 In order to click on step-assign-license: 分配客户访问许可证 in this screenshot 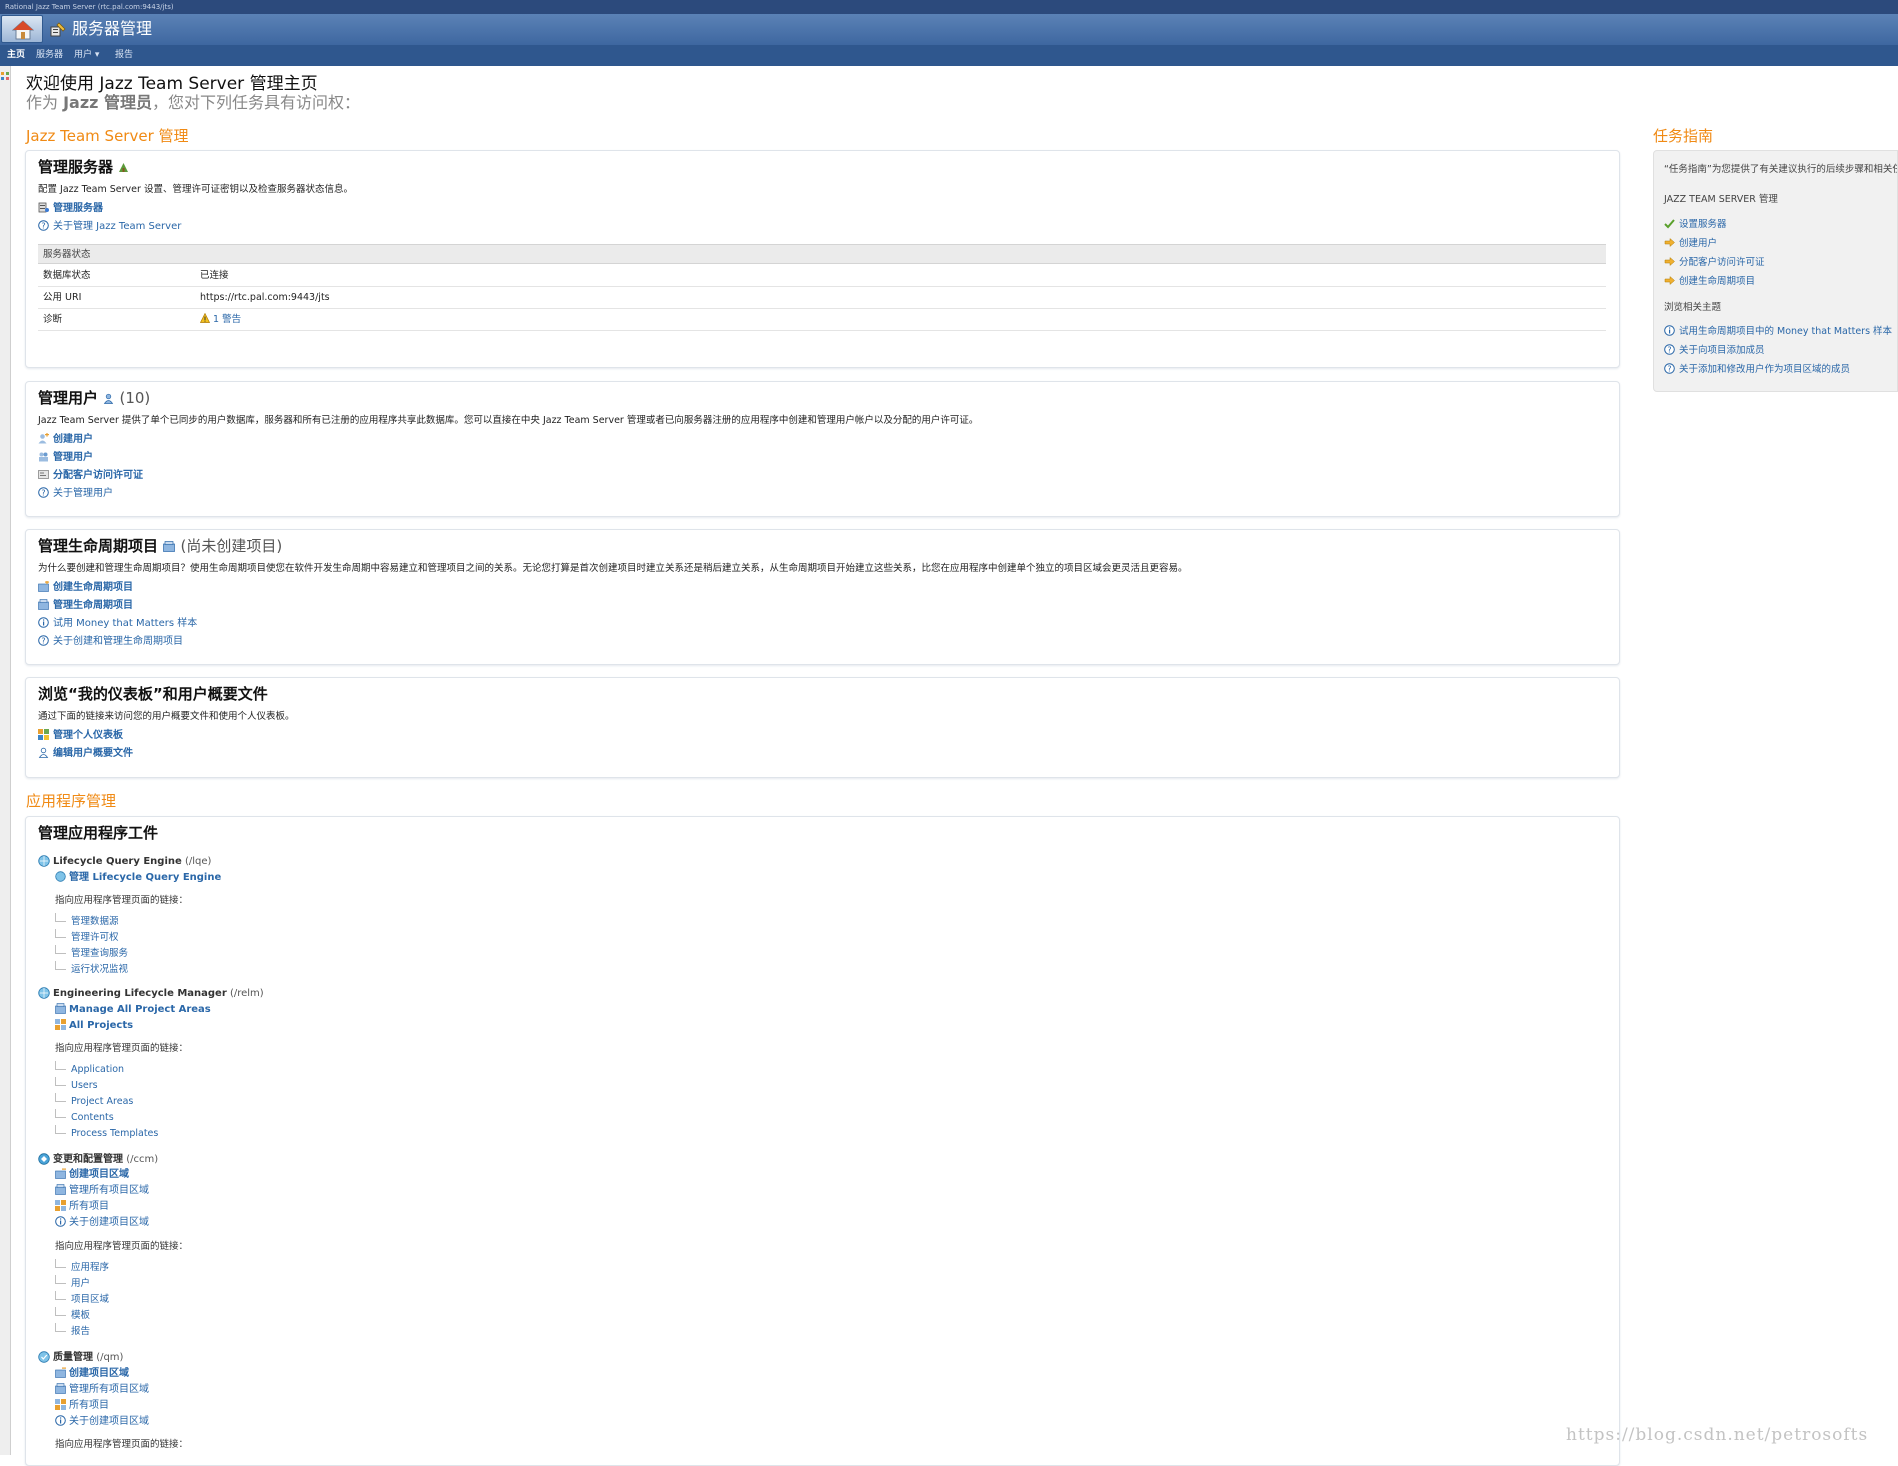, I will do `click(1714, 262)`.